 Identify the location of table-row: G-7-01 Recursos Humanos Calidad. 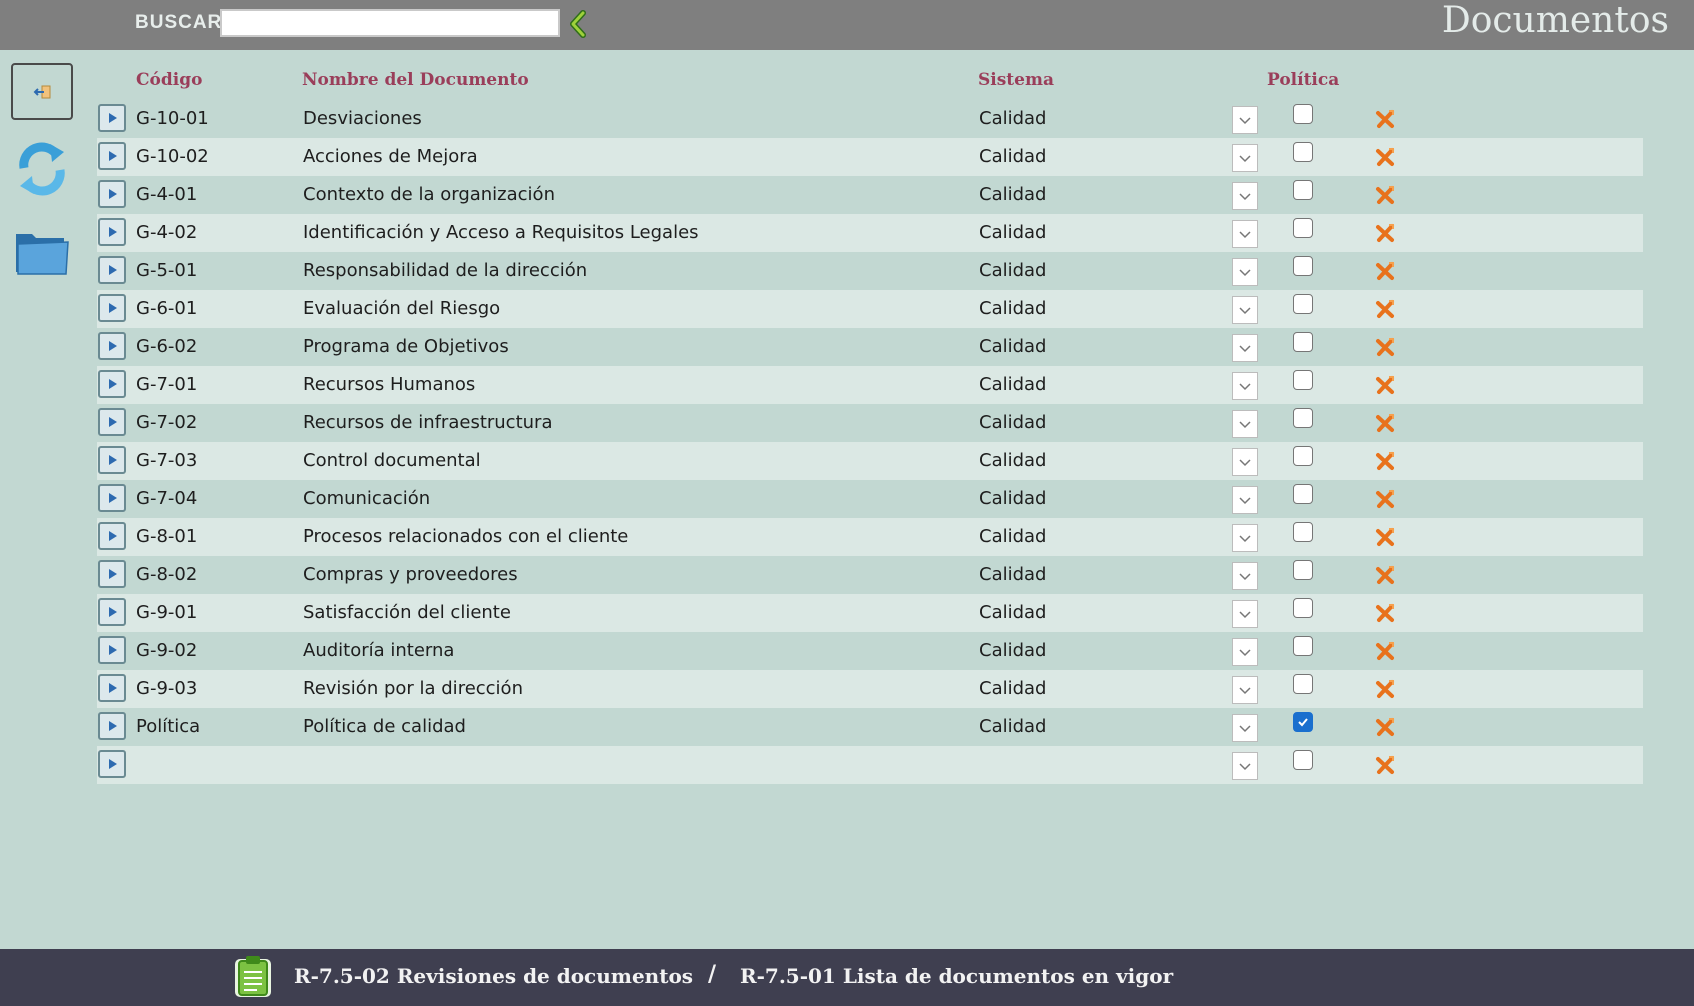
(870, 385).